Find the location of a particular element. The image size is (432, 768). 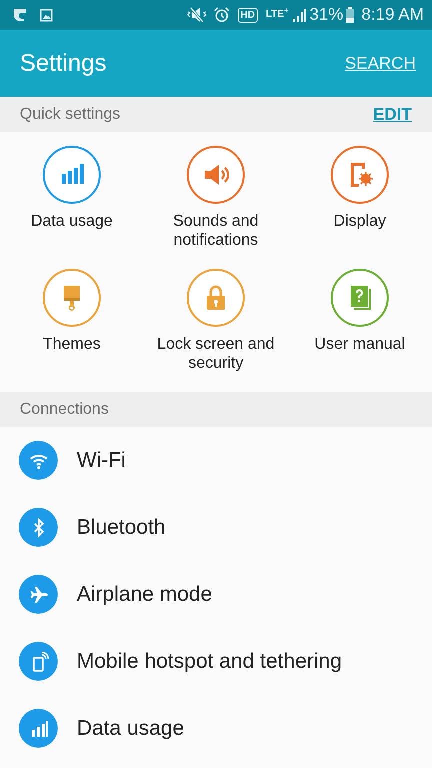

settings-item-label: Bluetooth is located at coordinates (121, 527).